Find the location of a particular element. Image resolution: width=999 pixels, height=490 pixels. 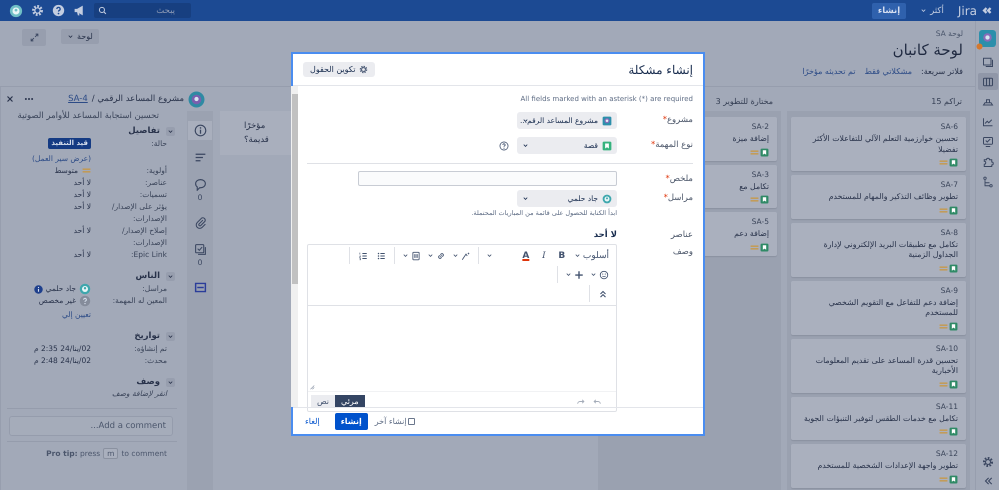

configure-fields-button: تكوين الحقول is located at coordinates (339, 69).